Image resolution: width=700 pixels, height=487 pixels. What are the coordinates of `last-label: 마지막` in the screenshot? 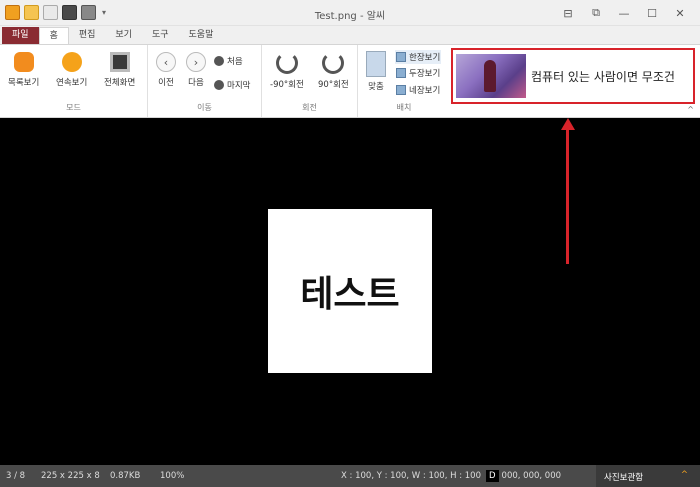 It's located at (239, 86).